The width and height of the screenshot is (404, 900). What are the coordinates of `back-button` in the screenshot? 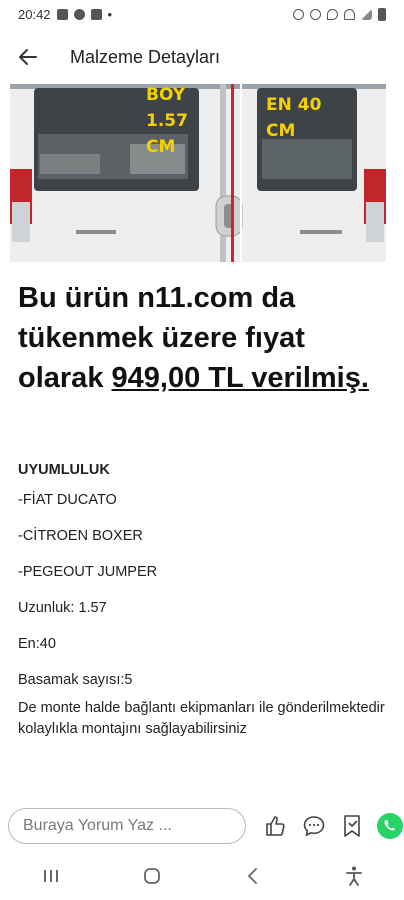 It's located at (28, 57).